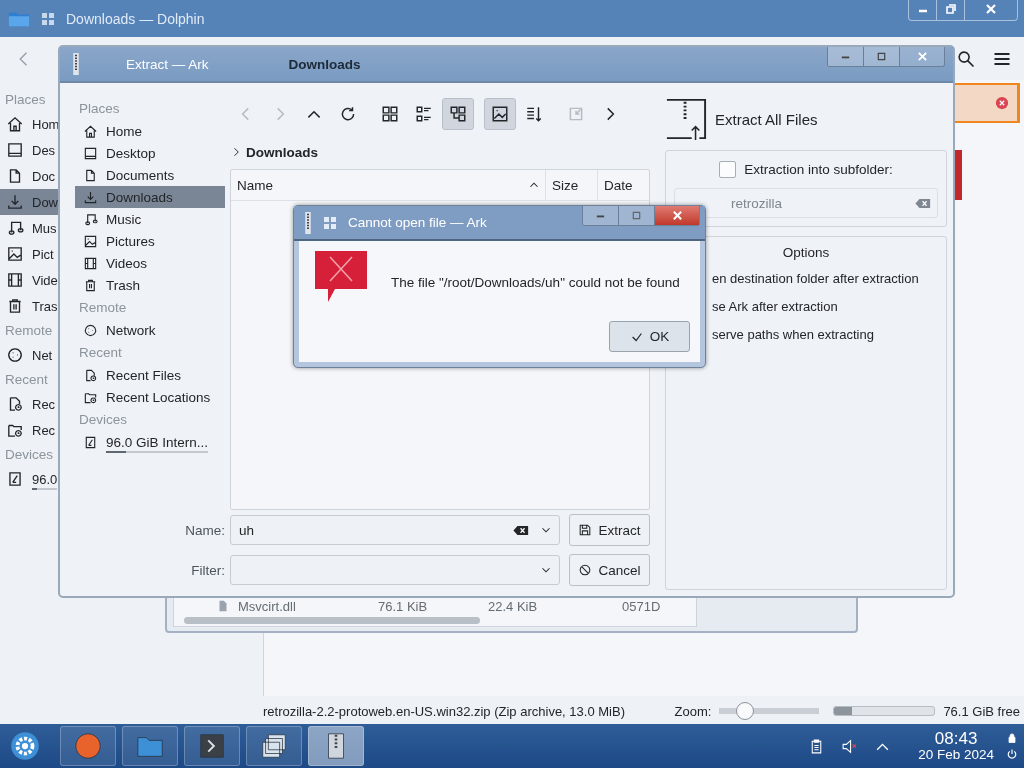  What do you see at coordinates (29, 150) in the screenshot?
I see `sidebar-item: Des` at bounding box center [29, 150].